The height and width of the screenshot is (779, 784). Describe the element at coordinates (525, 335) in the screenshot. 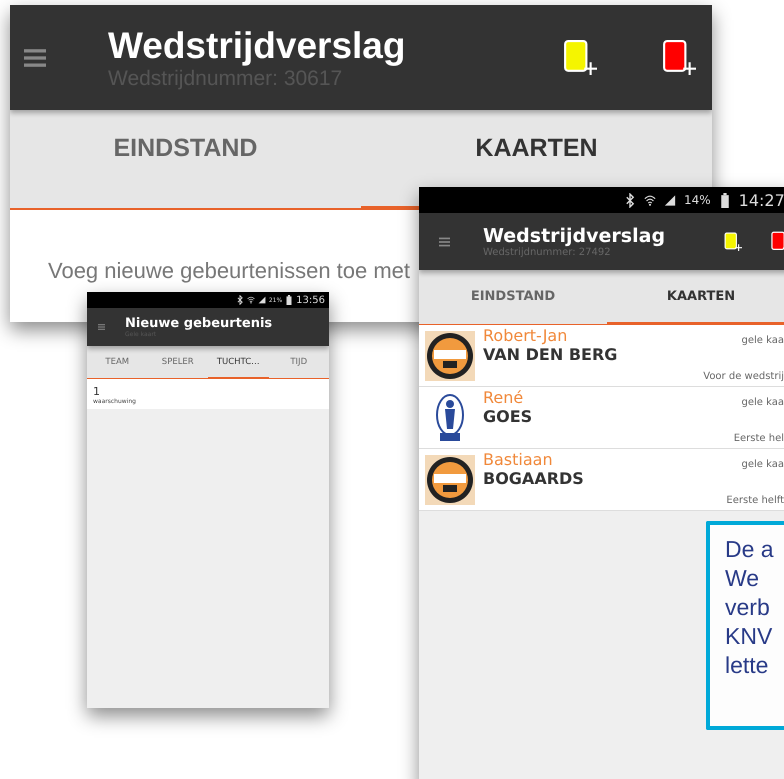

I see `player-first-name: Robert-Jan` at that location.